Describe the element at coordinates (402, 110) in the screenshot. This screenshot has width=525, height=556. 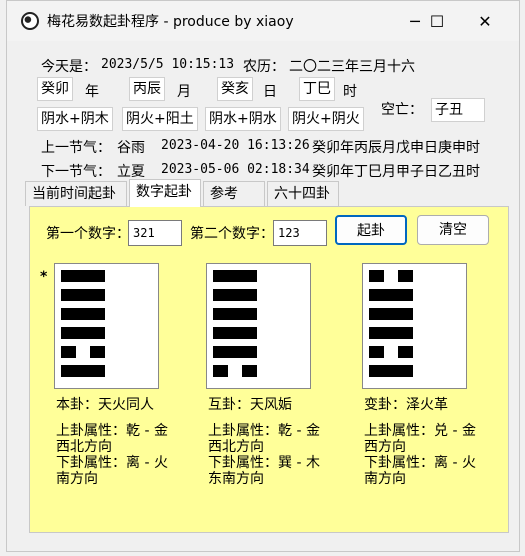
I see `kongwang-label: 空亡：` at that location.